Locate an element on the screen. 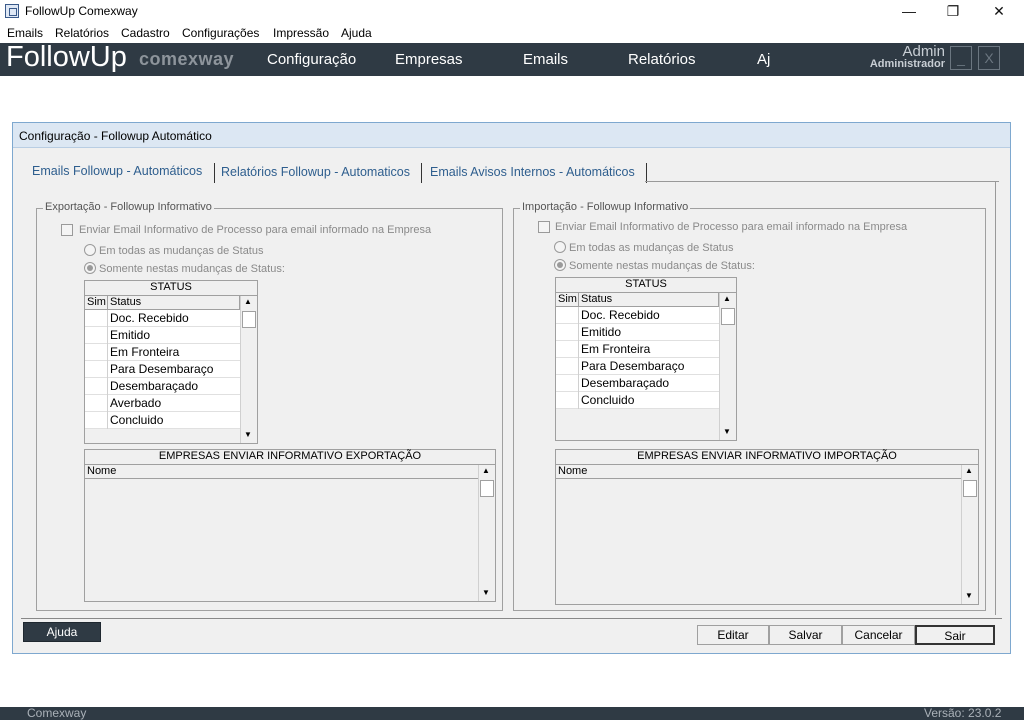 The image size is (1024, 720). help-button: Ajuda is located at coordinates (62, 632).